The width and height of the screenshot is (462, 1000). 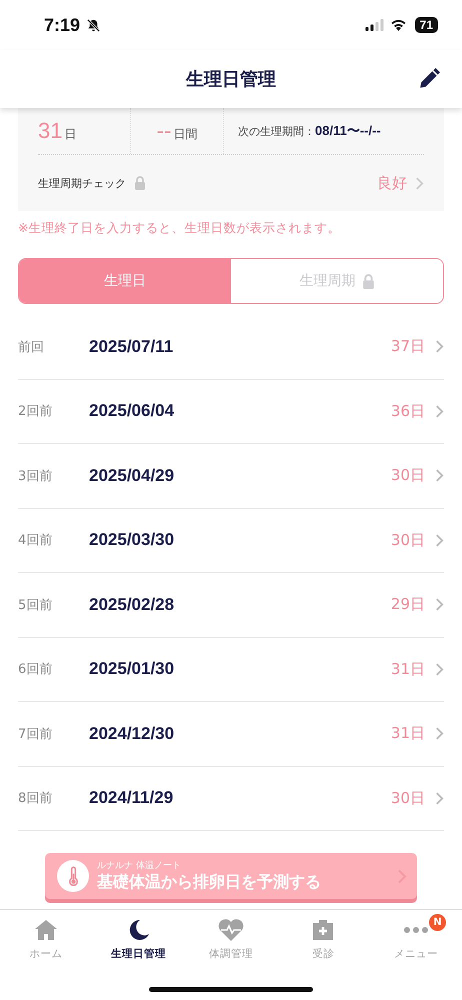 I want to click on cycle-length: 37日, so click(x=407, y=346).